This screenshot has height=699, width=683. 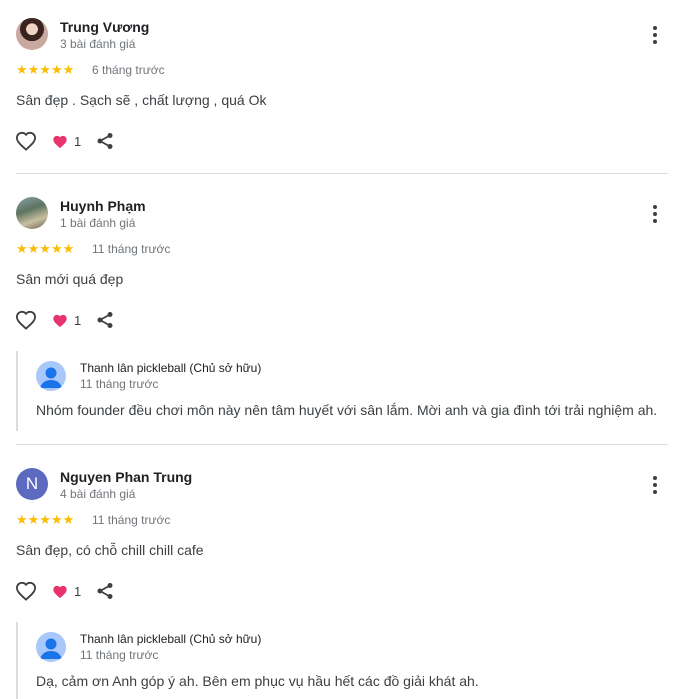 What do you see at coordinates (128, 70) in the screenshot?
I see `review-time: 6 tháng trước` at bounding box center [128, 70].